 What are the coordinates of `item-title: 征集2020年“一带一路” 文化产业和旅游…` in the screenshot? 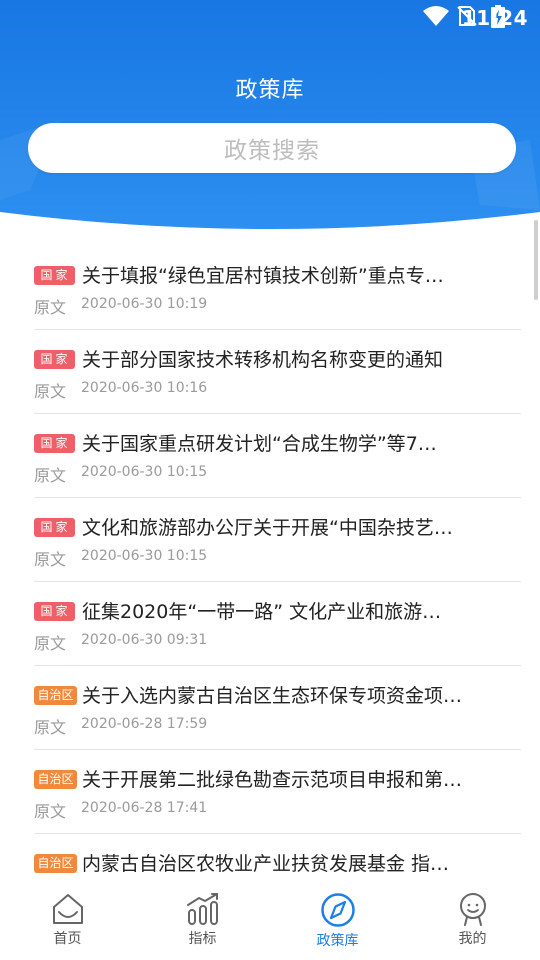 It's located at (262, 612).